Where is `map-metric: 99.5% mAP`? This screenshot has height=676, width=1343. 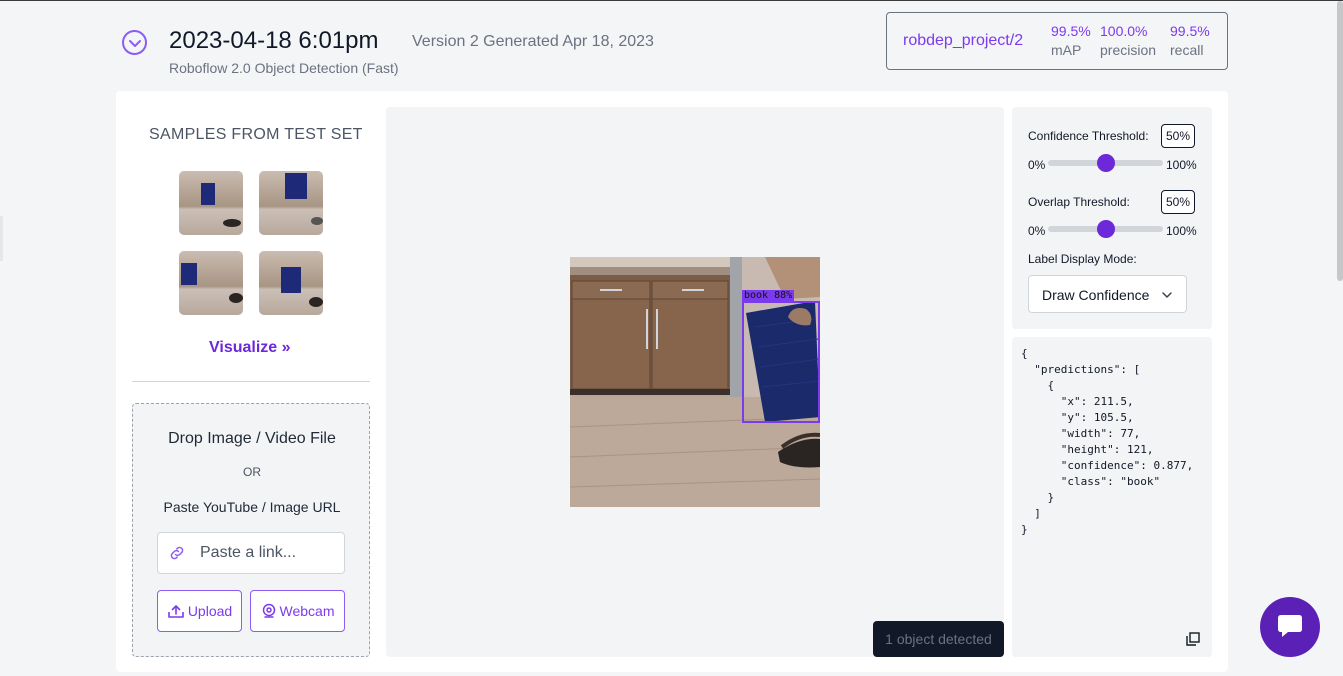 map-metric: 99.5% mAP is located at coordinates (1071, 40).